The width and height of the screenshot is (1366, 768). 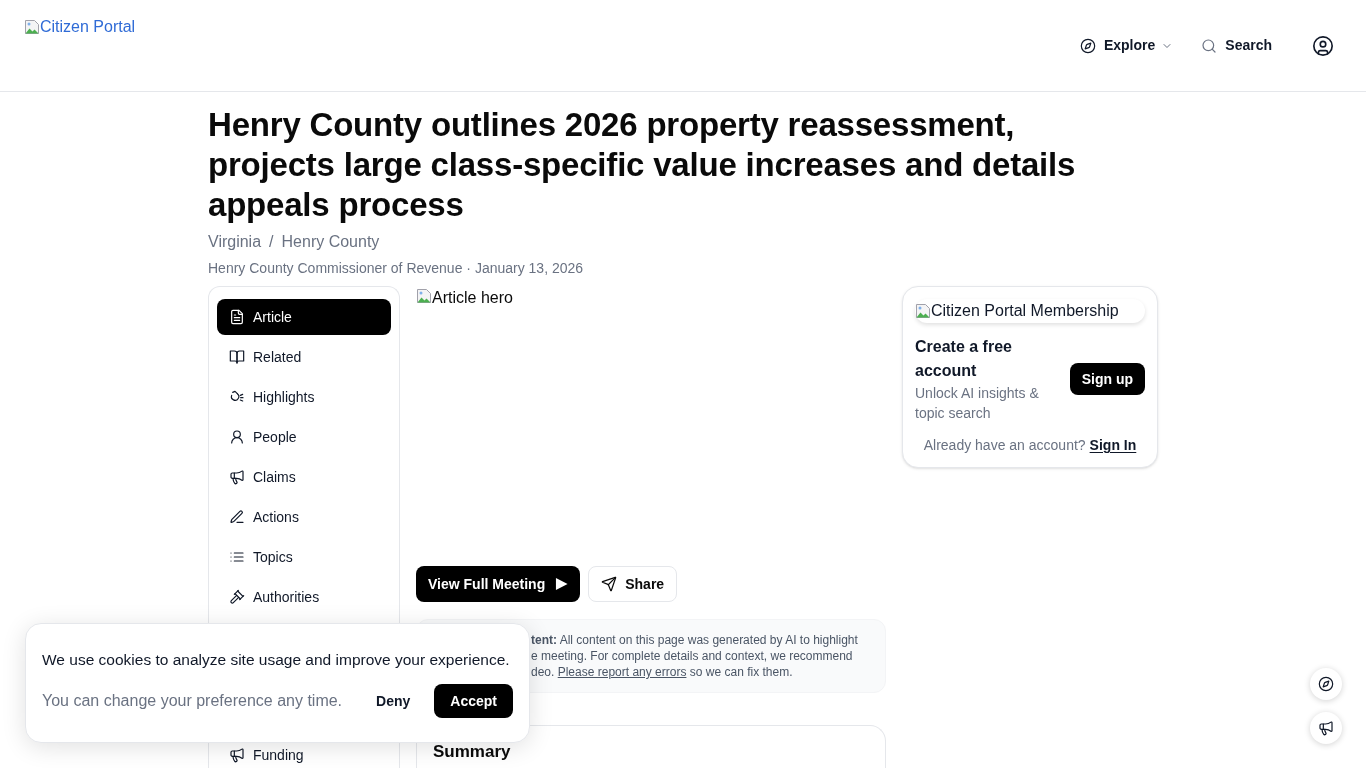 I want to click on article-title: Henry County outlines 2026 property reassessment, projects large class-specific value increases and details appeals process, so click(x=642, y=165).